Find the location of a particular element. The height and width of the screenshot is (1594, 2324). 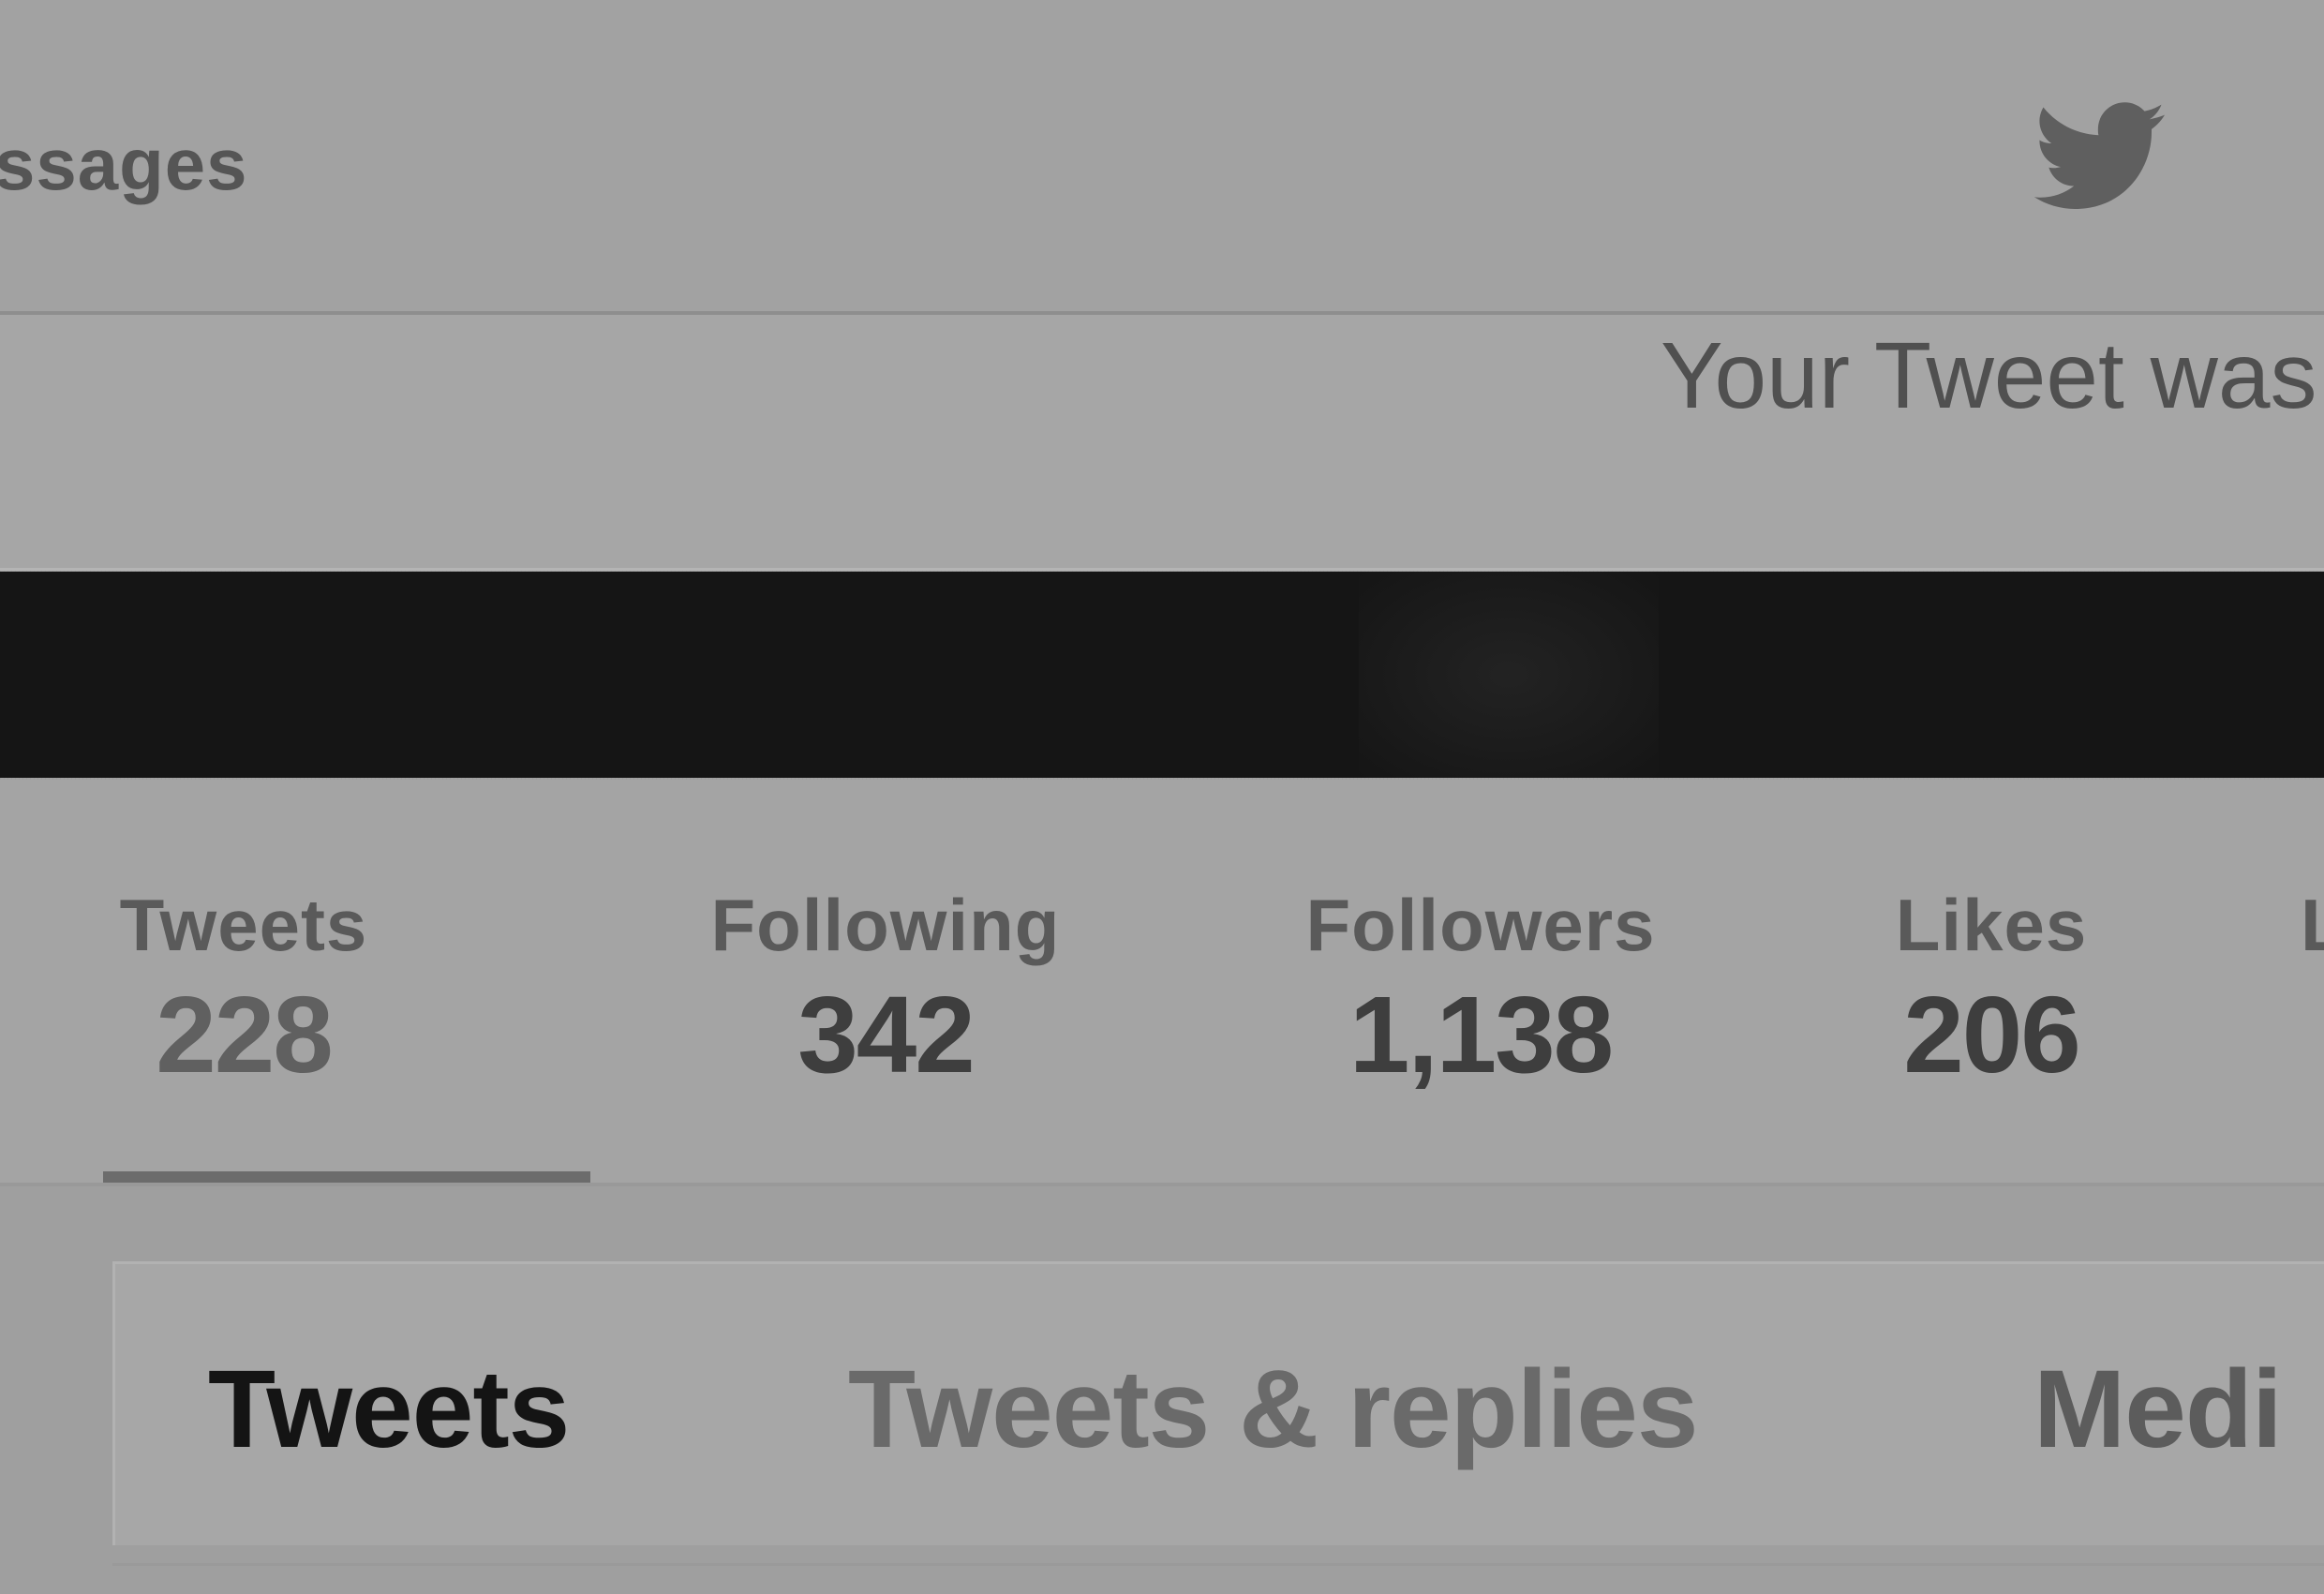

tab-tweets-and-replies: Tweets & replies is located at coordinates (1273, 1409).